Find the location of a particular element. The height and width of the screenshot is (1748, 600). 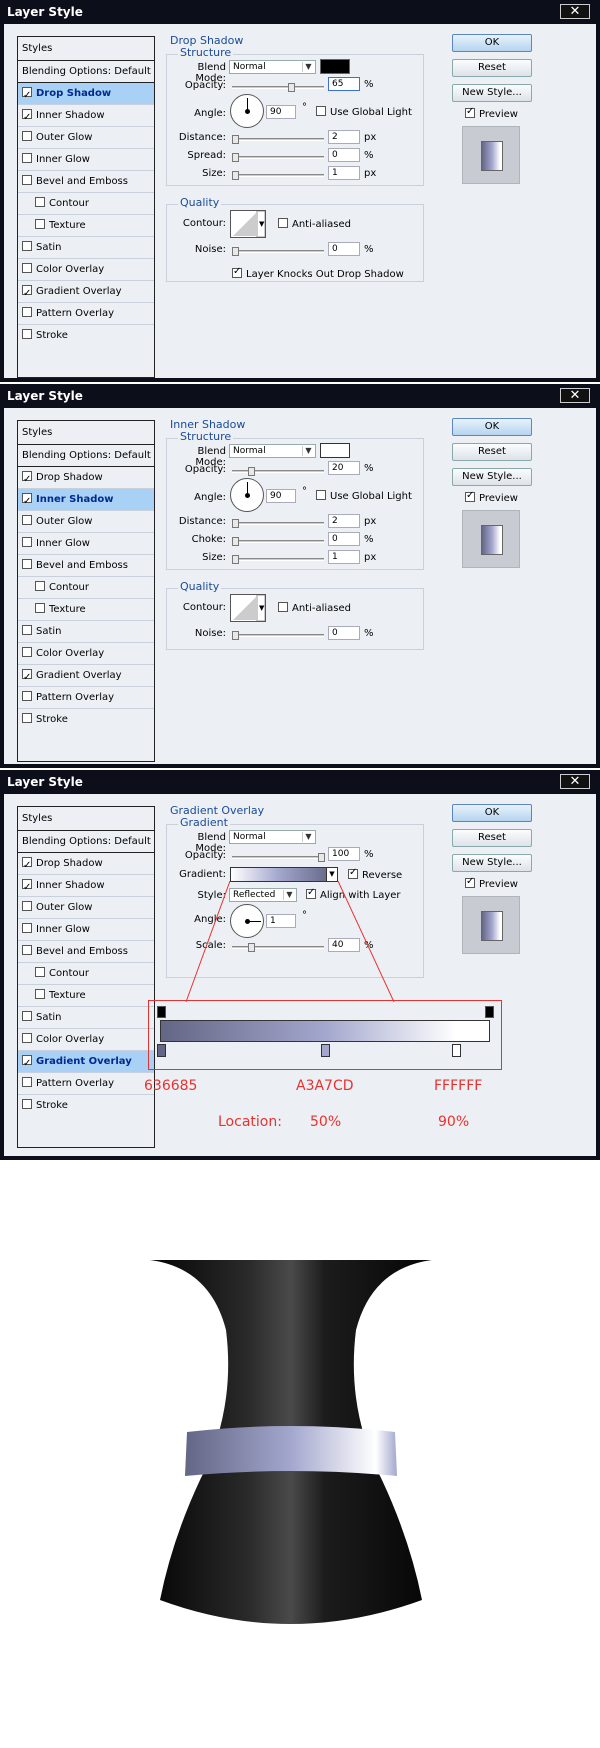

sidebar-item-outer-glow: Outer Glow is located at coordinates (86, 522).